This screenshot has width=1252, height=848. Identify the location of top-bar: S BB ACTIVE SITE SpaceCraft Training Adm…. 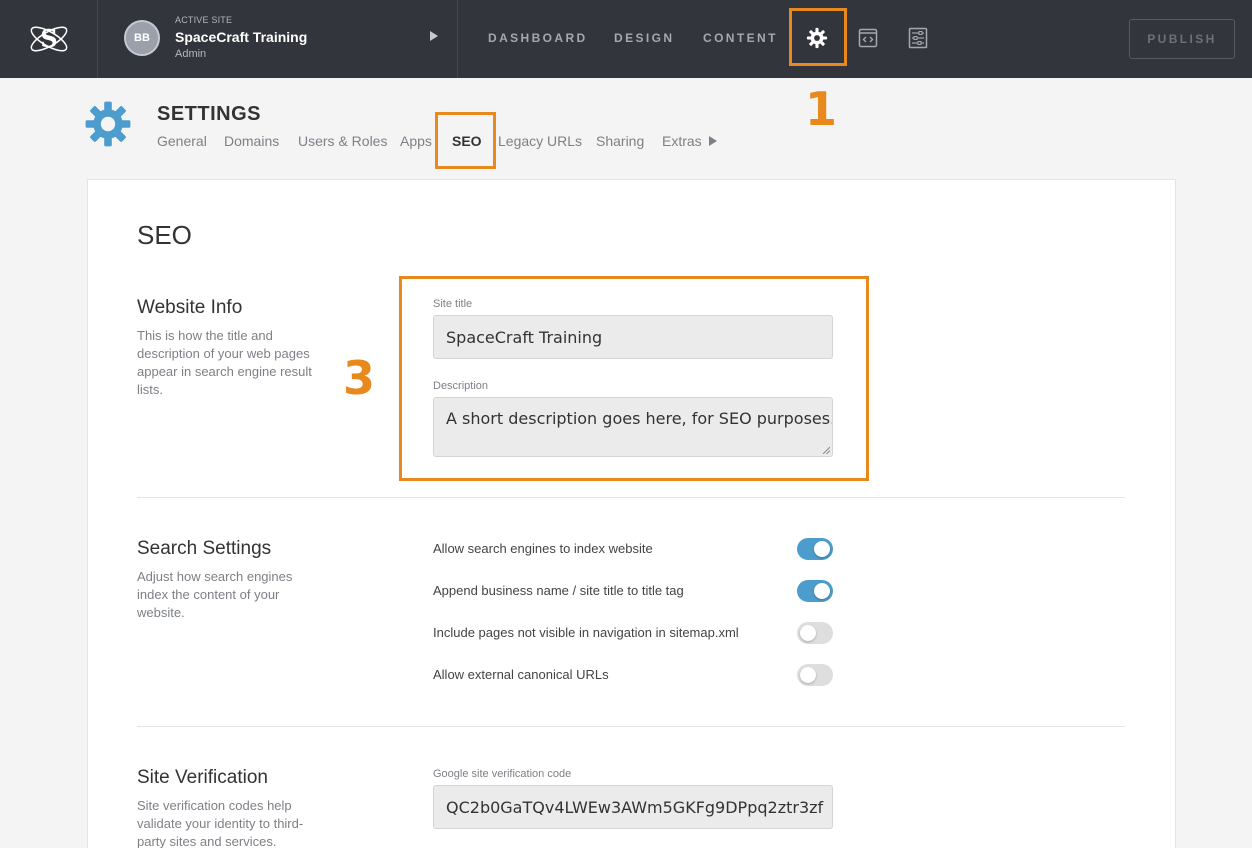
(626, 39).